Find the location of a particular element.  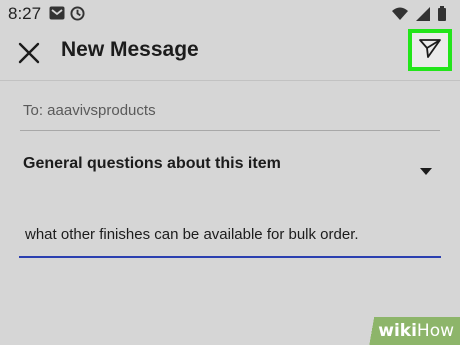

recipient-text: To: aaavivsproducts is located at coordinates (89, 110).